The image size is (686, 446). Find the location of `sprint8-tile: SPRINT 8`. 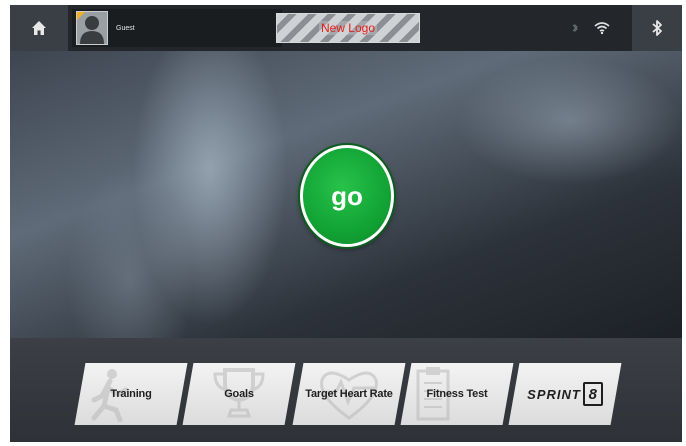

sprint8-tile: SPRINT 8 is located at coordinates (565, 394).